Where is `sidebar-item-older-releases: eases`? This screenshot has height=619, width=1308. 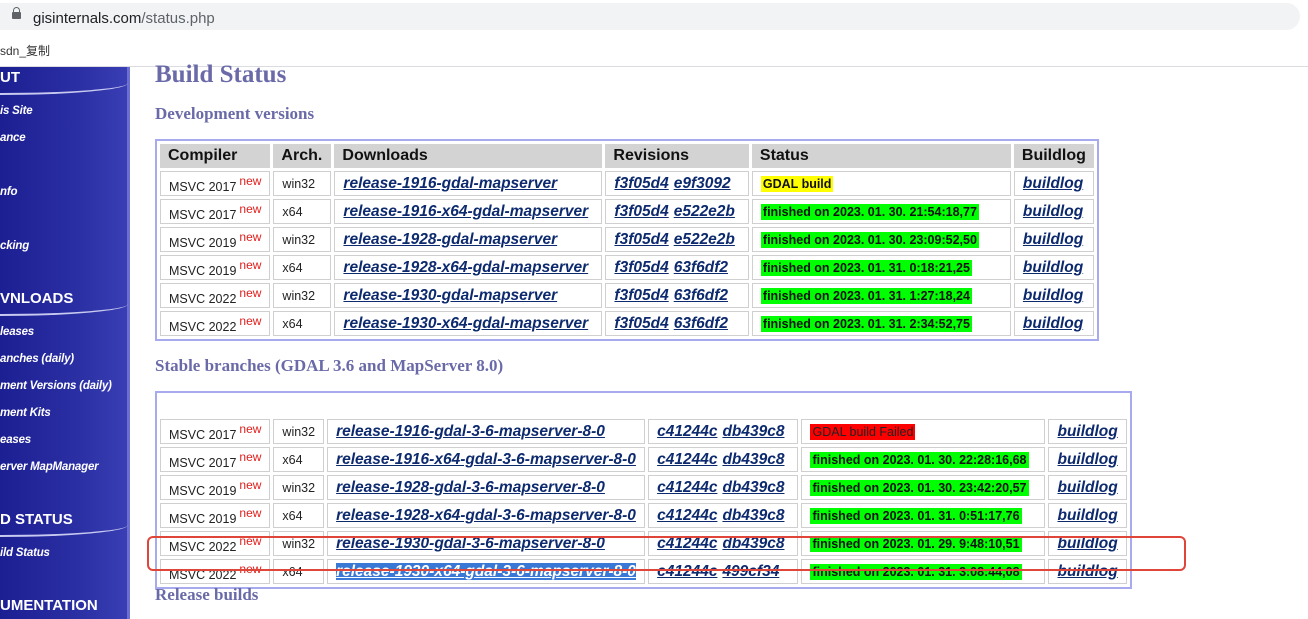
sidebar-item-older-releases: eases is located at coordinates (15, 440).